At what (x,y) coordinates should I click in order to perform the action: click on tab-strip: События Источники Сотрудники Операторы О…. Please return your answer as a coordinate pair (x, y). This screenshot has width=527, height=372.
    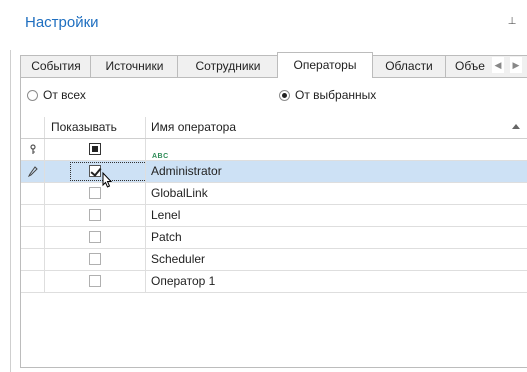
    Looking at the image, I should click on (273, 65).